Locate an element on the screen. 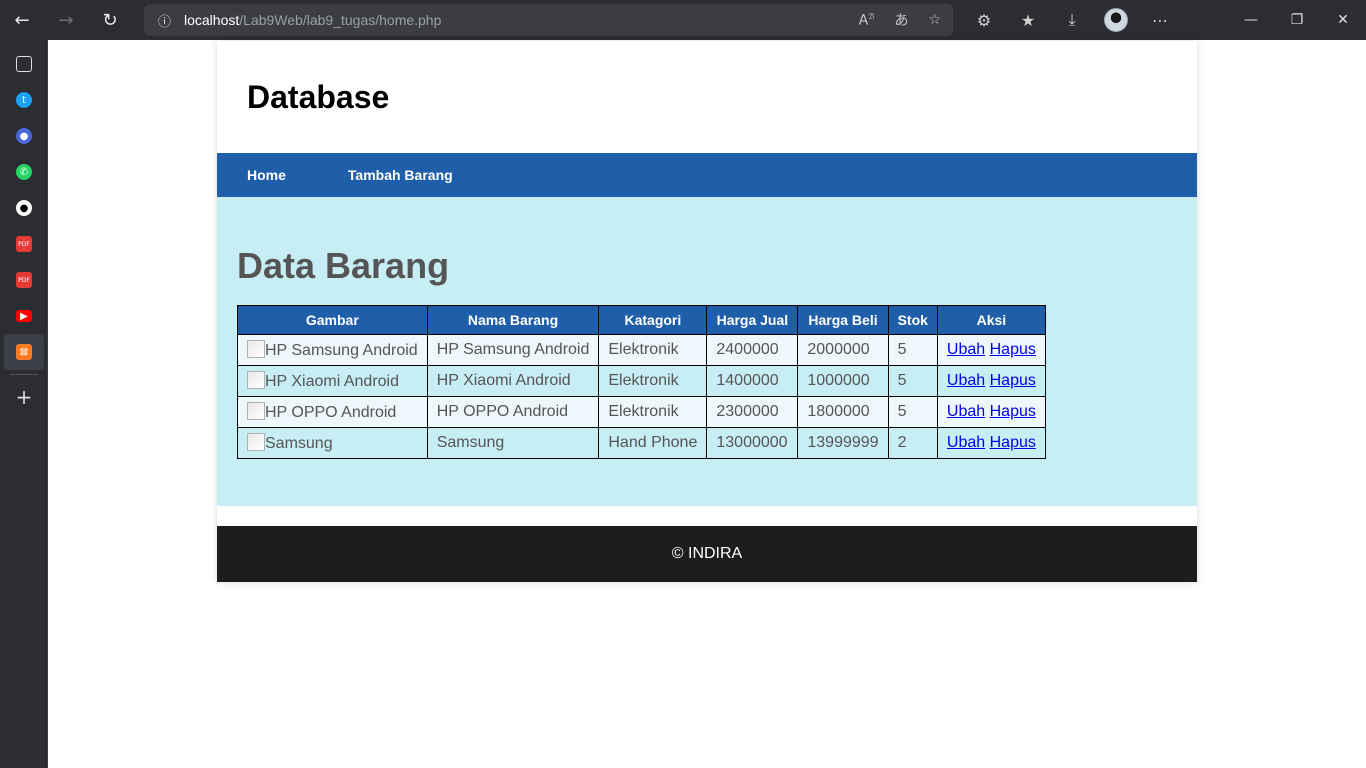 The image size is (1366, 768). column-header: Nama Barang is located at coordinates (513, 320).